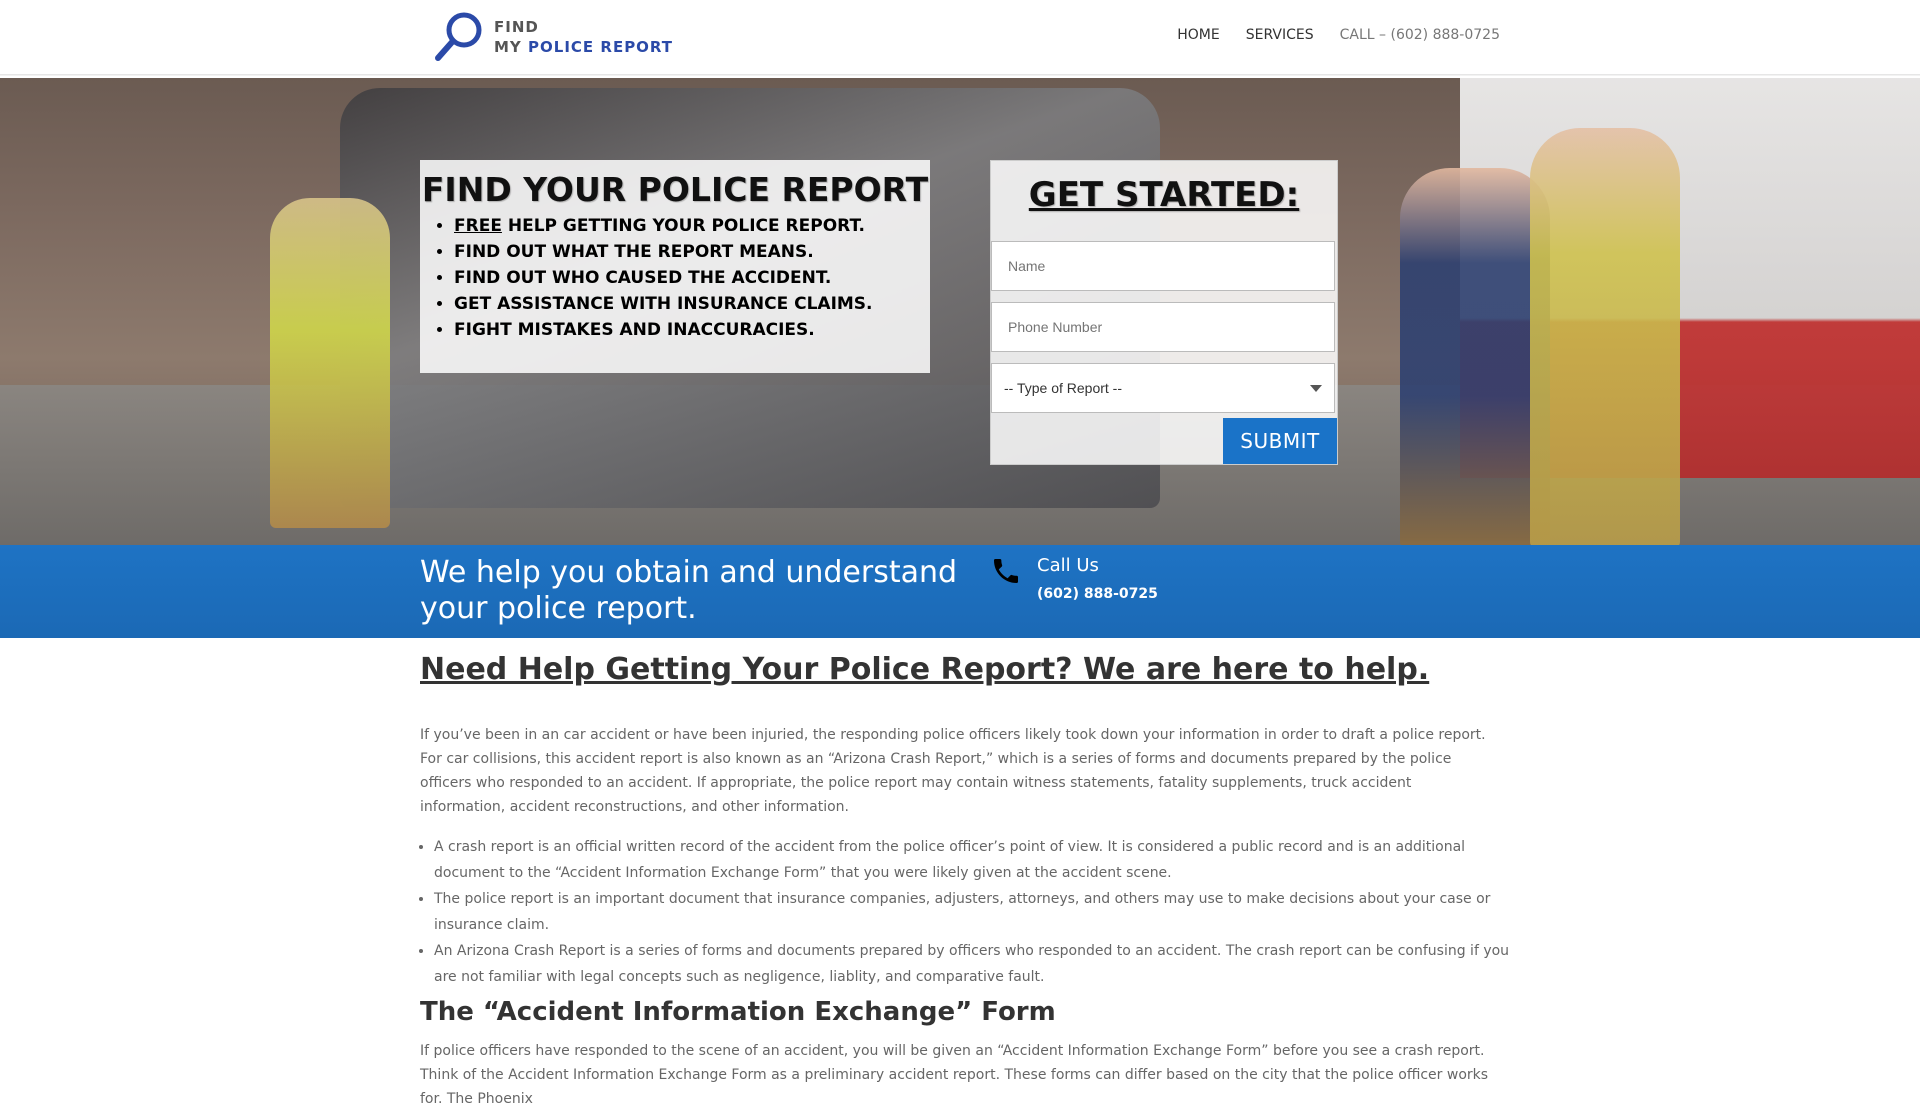  What do you see at coordinates (1280, 441) in the screenshot?
I see `submit-button: SUBMIT` at bounding box center [1280, 441].